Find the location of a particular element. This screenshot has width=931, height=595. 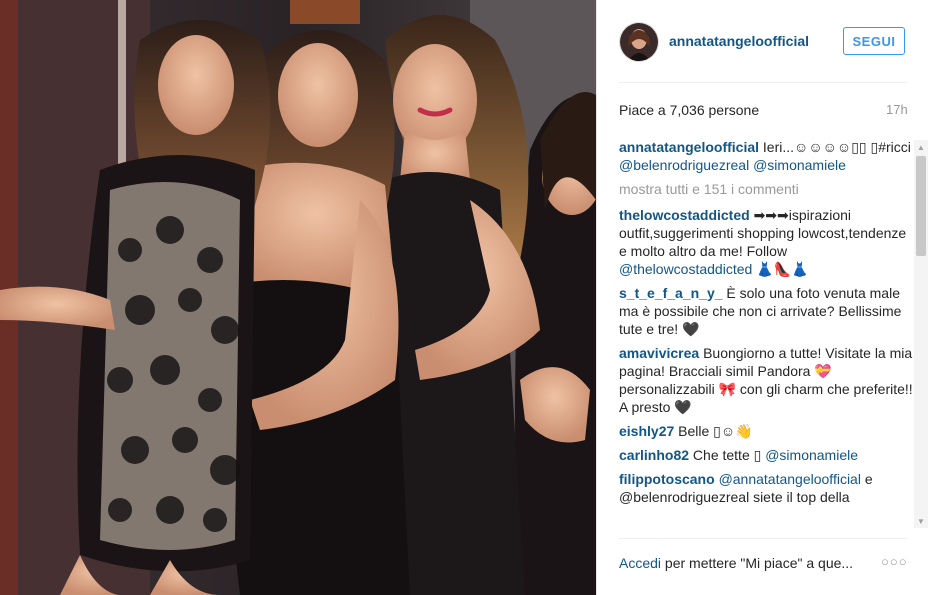

login-link: Accedi is located at coordinates (640, 563).